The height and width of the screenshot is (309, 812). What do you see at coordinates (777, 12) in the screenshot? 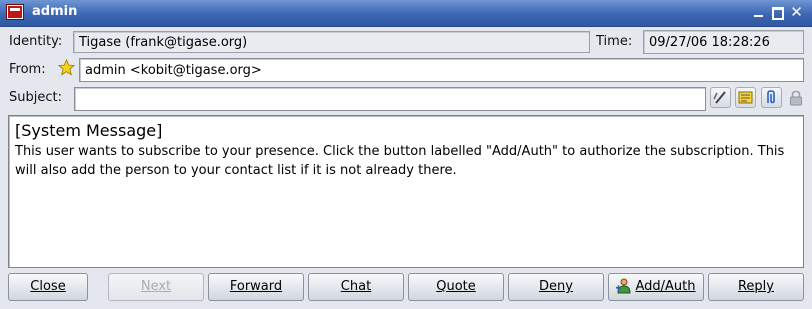
I see `maximize-icon` at bounding box center [777, 12].